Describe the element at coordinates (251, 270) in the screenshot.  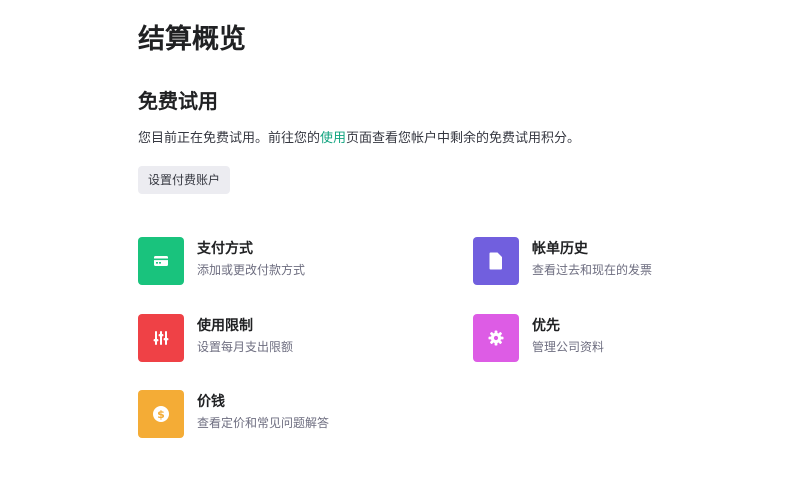
I see `payment-methods-subtitle: 添加或更改付款方式` at that location.